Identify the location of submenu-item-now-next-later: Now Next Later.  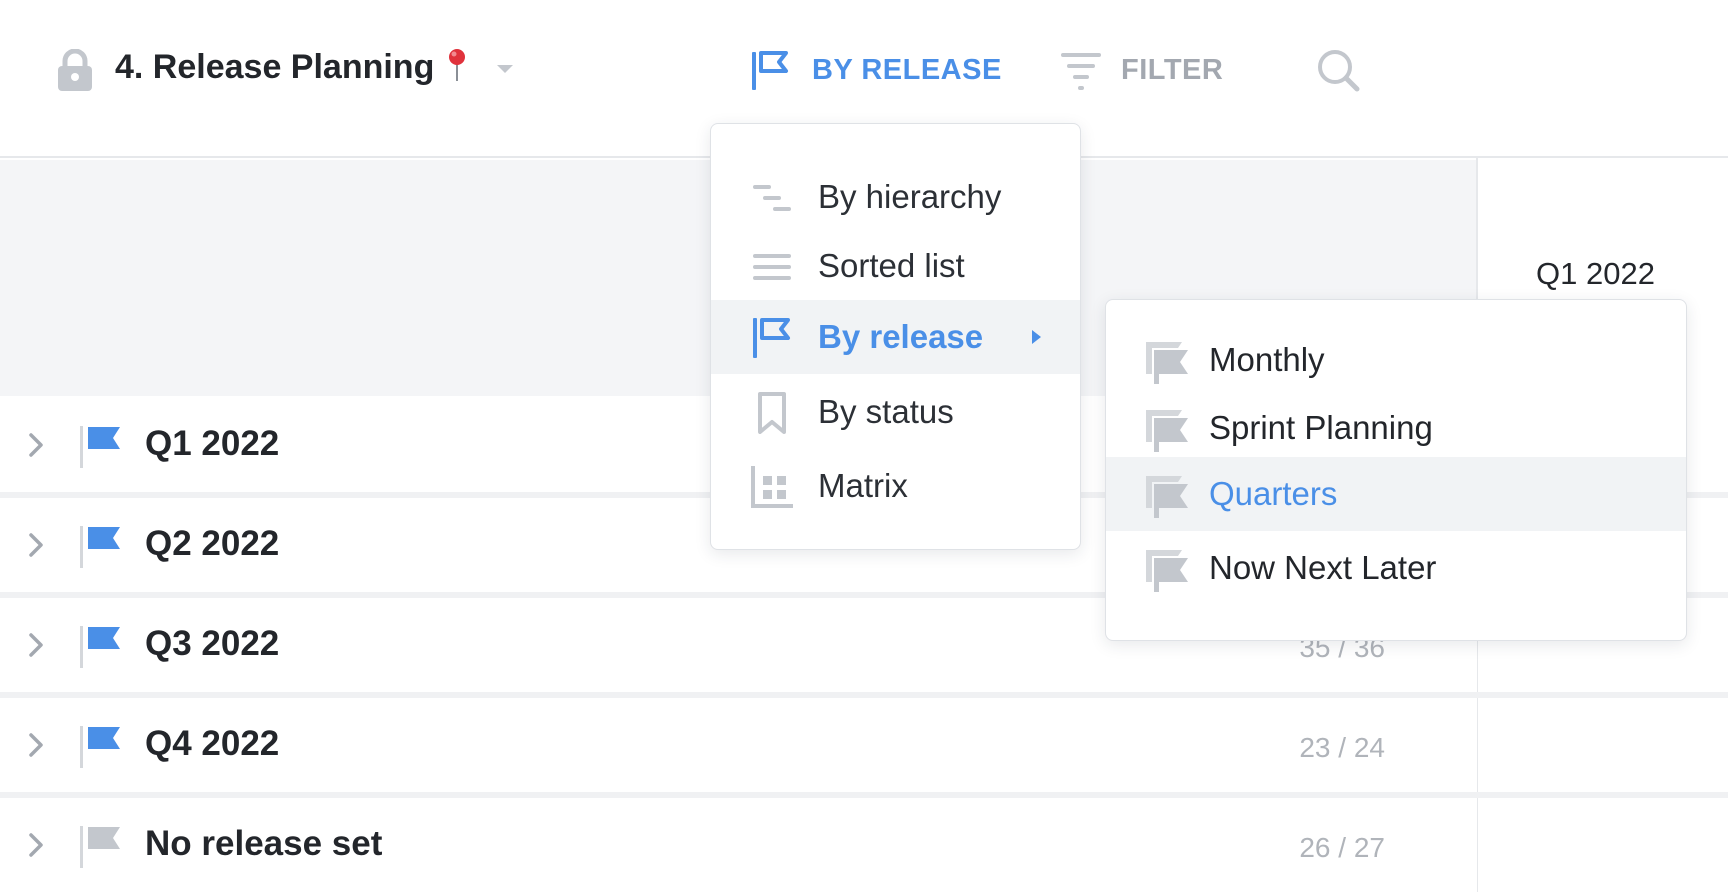
(1396, 568).